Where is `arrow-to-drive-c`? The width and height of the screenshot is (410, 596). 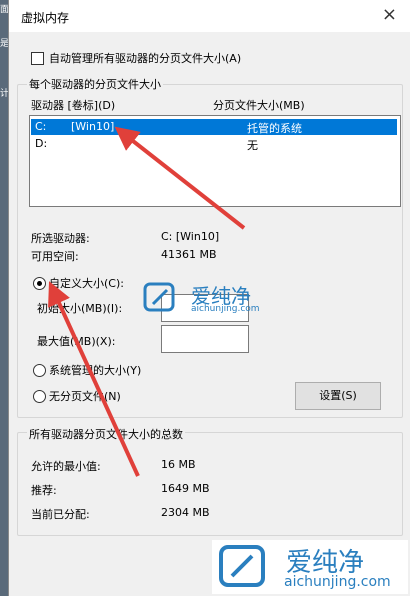 arrow-to-drive-c is located at coordinates (180, 178).